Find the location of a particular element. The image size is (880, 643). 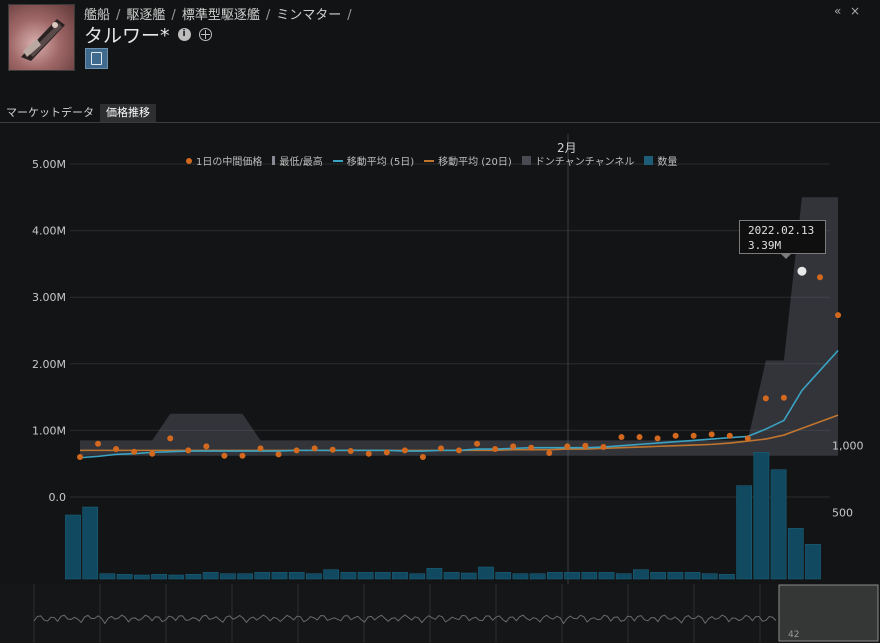

price-tick-label: 1.00M is located at coordinates (49, 430).